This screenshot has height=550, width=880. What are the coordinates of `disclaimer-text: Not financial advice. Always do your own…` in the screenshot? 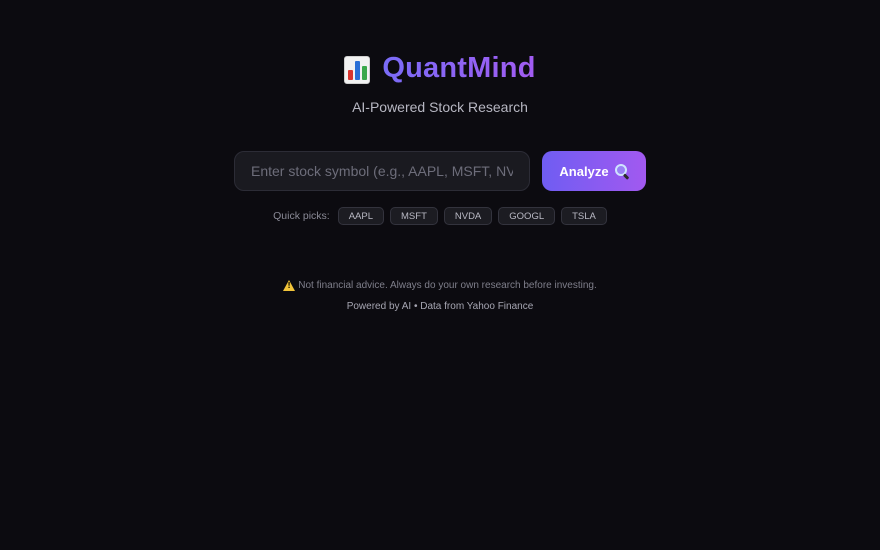 It's located at (447, 285).